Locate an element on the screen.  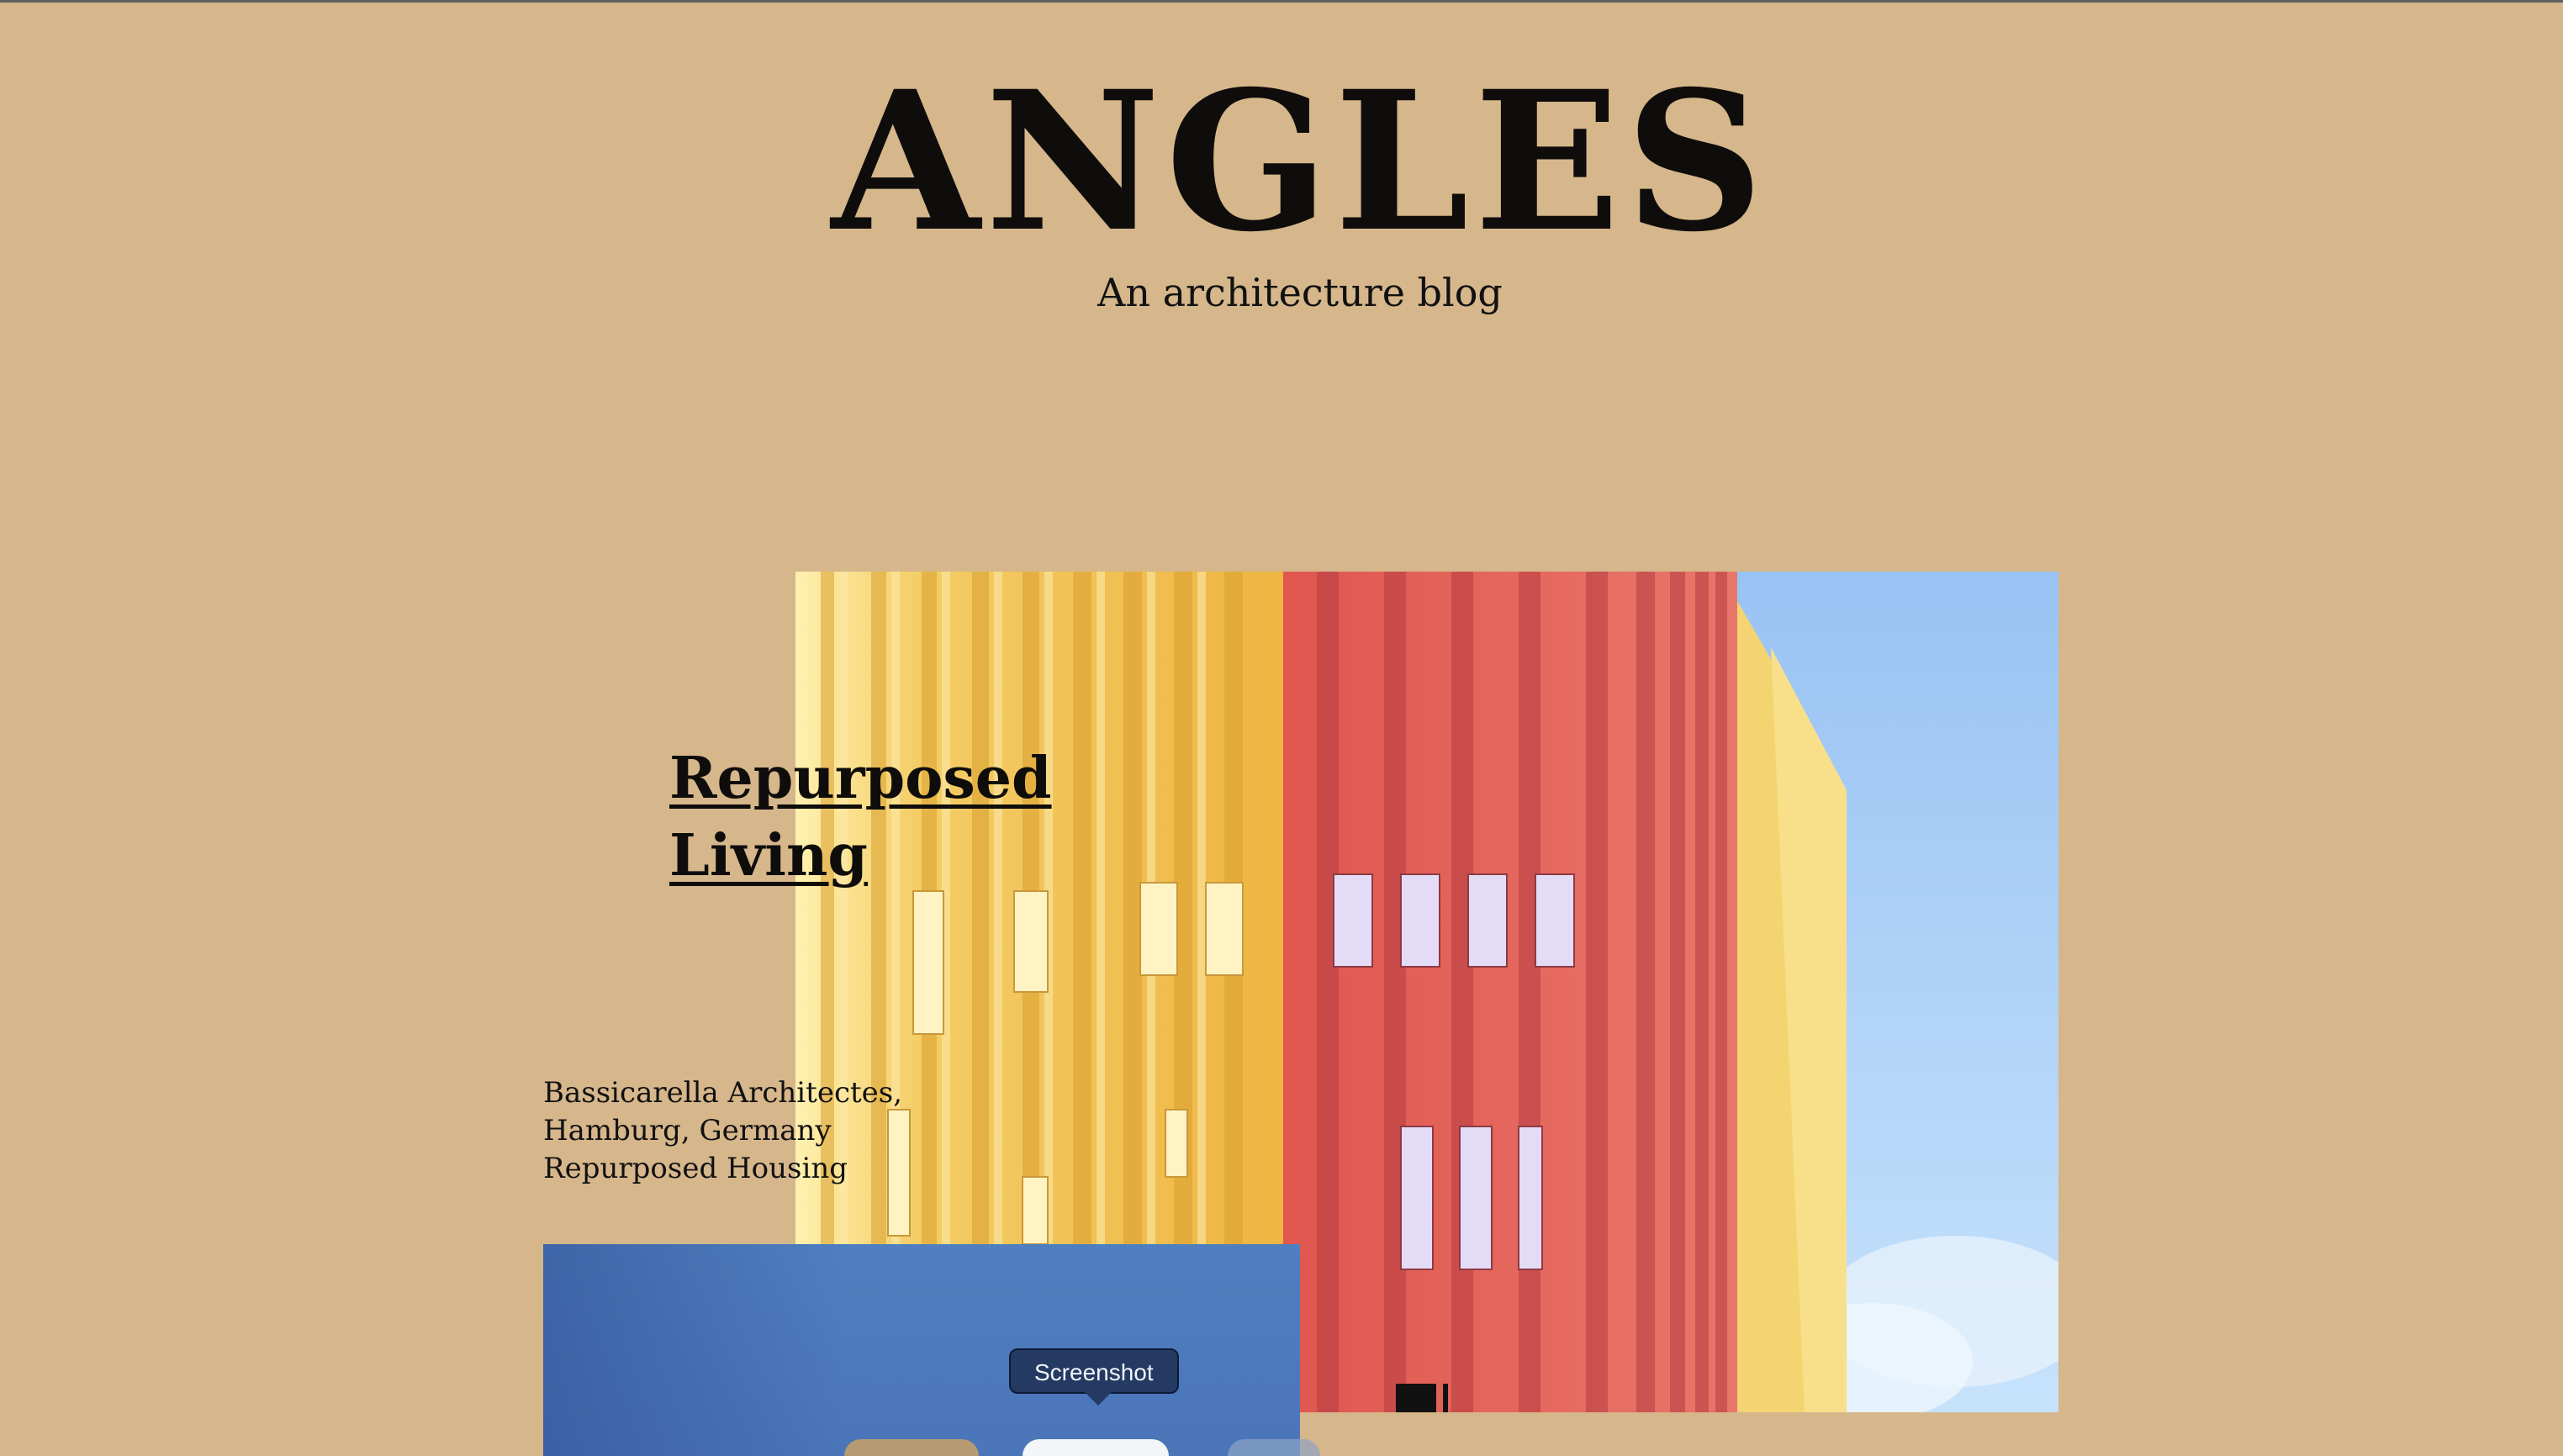
tooltip-pointer is located at coordinates (1098, 1399).